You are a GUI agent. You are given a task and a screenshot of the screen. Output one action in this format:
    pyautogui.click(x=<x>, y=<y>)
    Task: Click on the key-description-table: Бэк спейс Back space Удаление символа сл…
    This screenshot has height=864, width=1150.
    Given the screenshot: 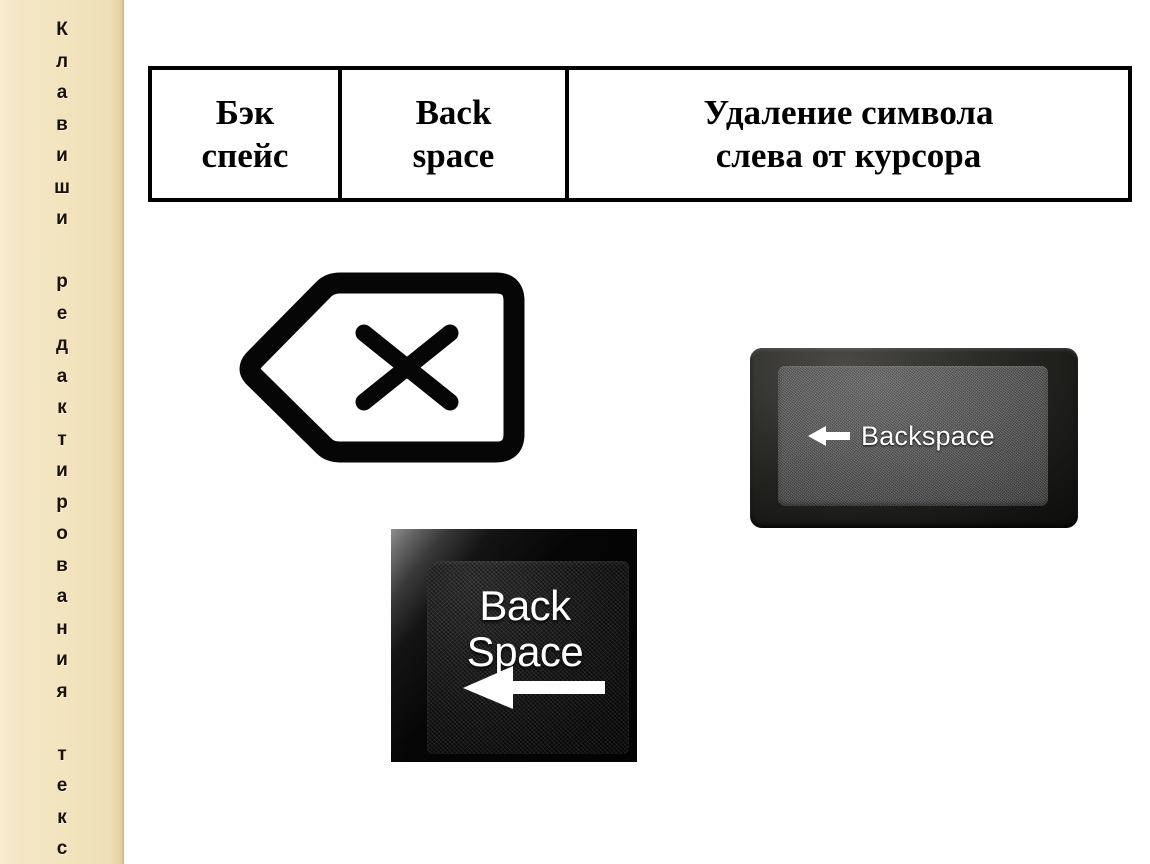 What is the action you would take?
    pyautogui.click(x=640, y=134)
    